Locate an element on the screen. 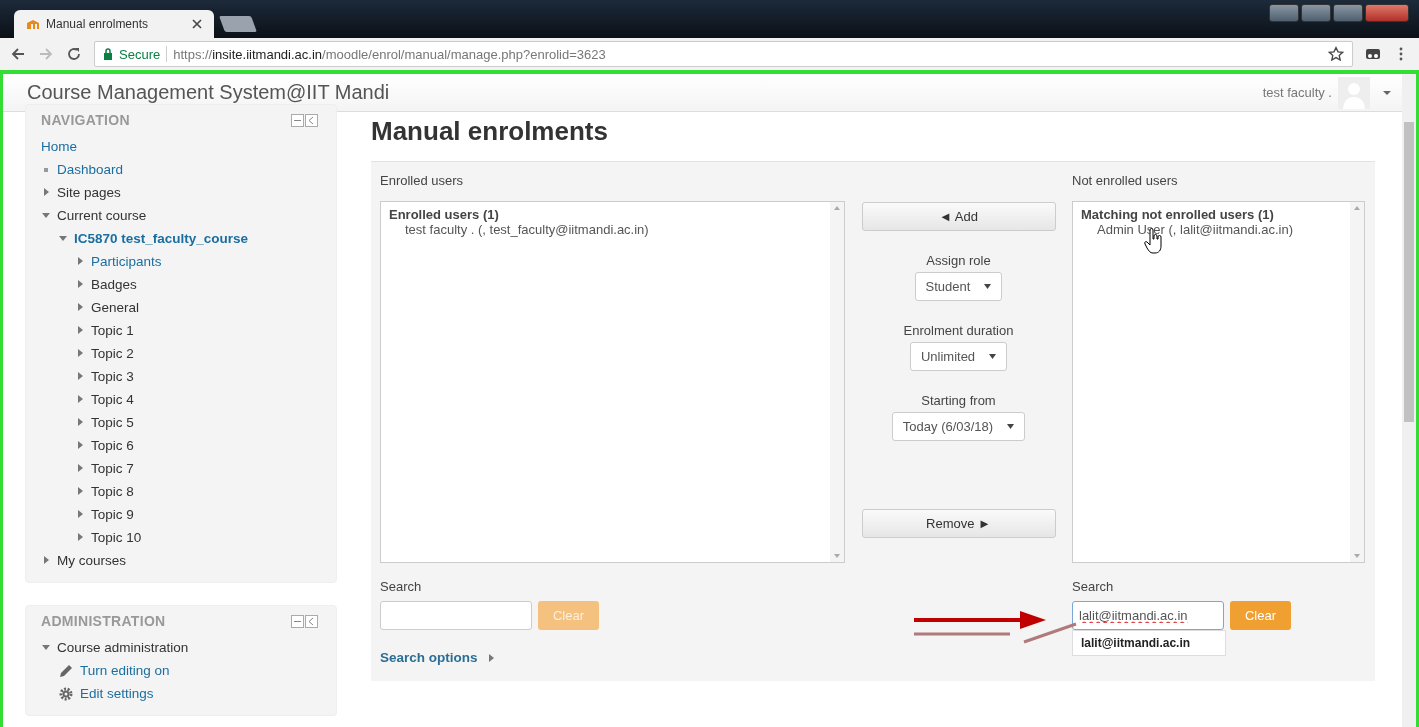  dropdown-select: Student is located at coordinates (958, 286).